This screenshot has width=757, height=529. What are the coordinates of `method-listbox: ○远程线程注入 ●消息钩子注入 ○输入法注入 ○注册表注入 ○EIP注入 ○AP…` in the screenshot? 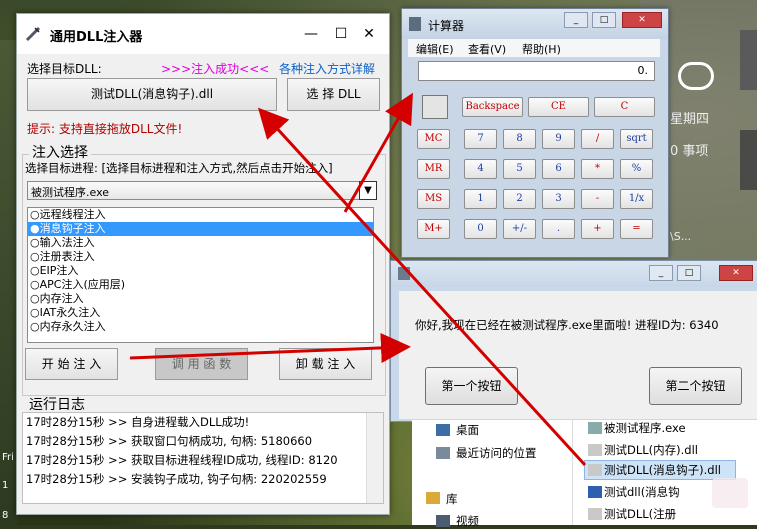 It's located at (200, 275).